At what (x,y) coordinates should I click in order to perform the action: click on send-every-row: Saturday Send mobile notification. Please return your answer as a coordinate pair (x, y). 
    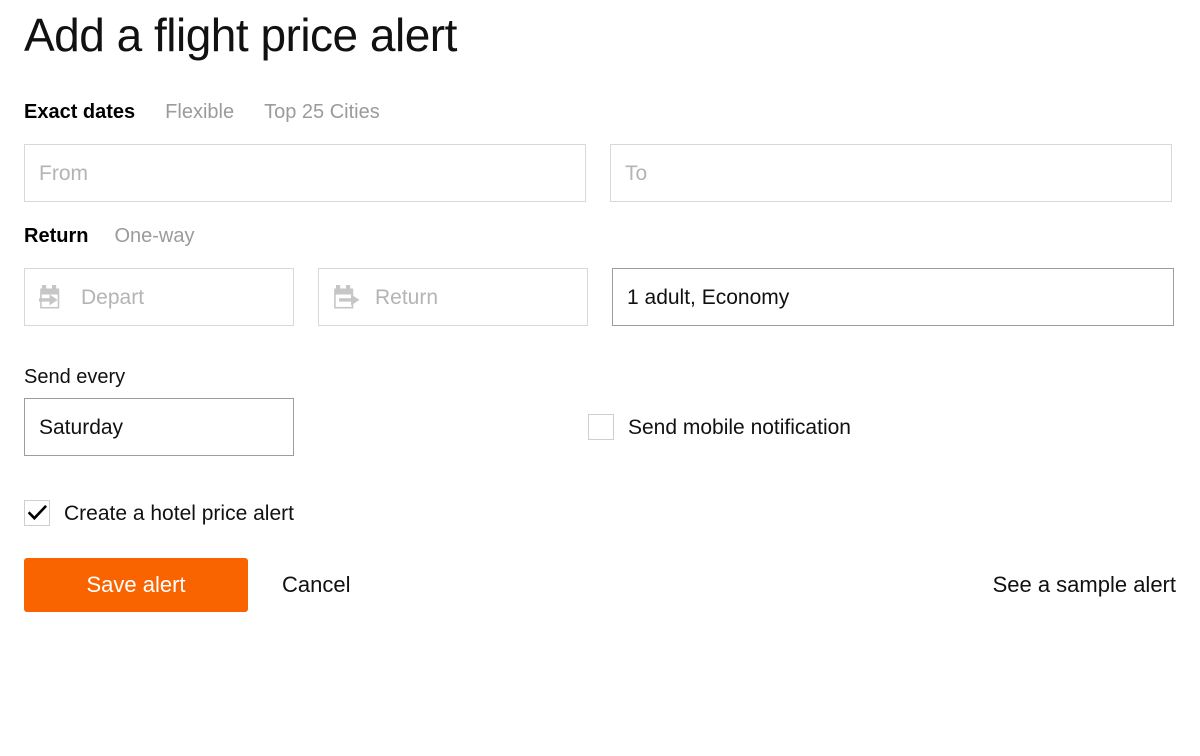
    Looking at the image, I should click on (600, 427).